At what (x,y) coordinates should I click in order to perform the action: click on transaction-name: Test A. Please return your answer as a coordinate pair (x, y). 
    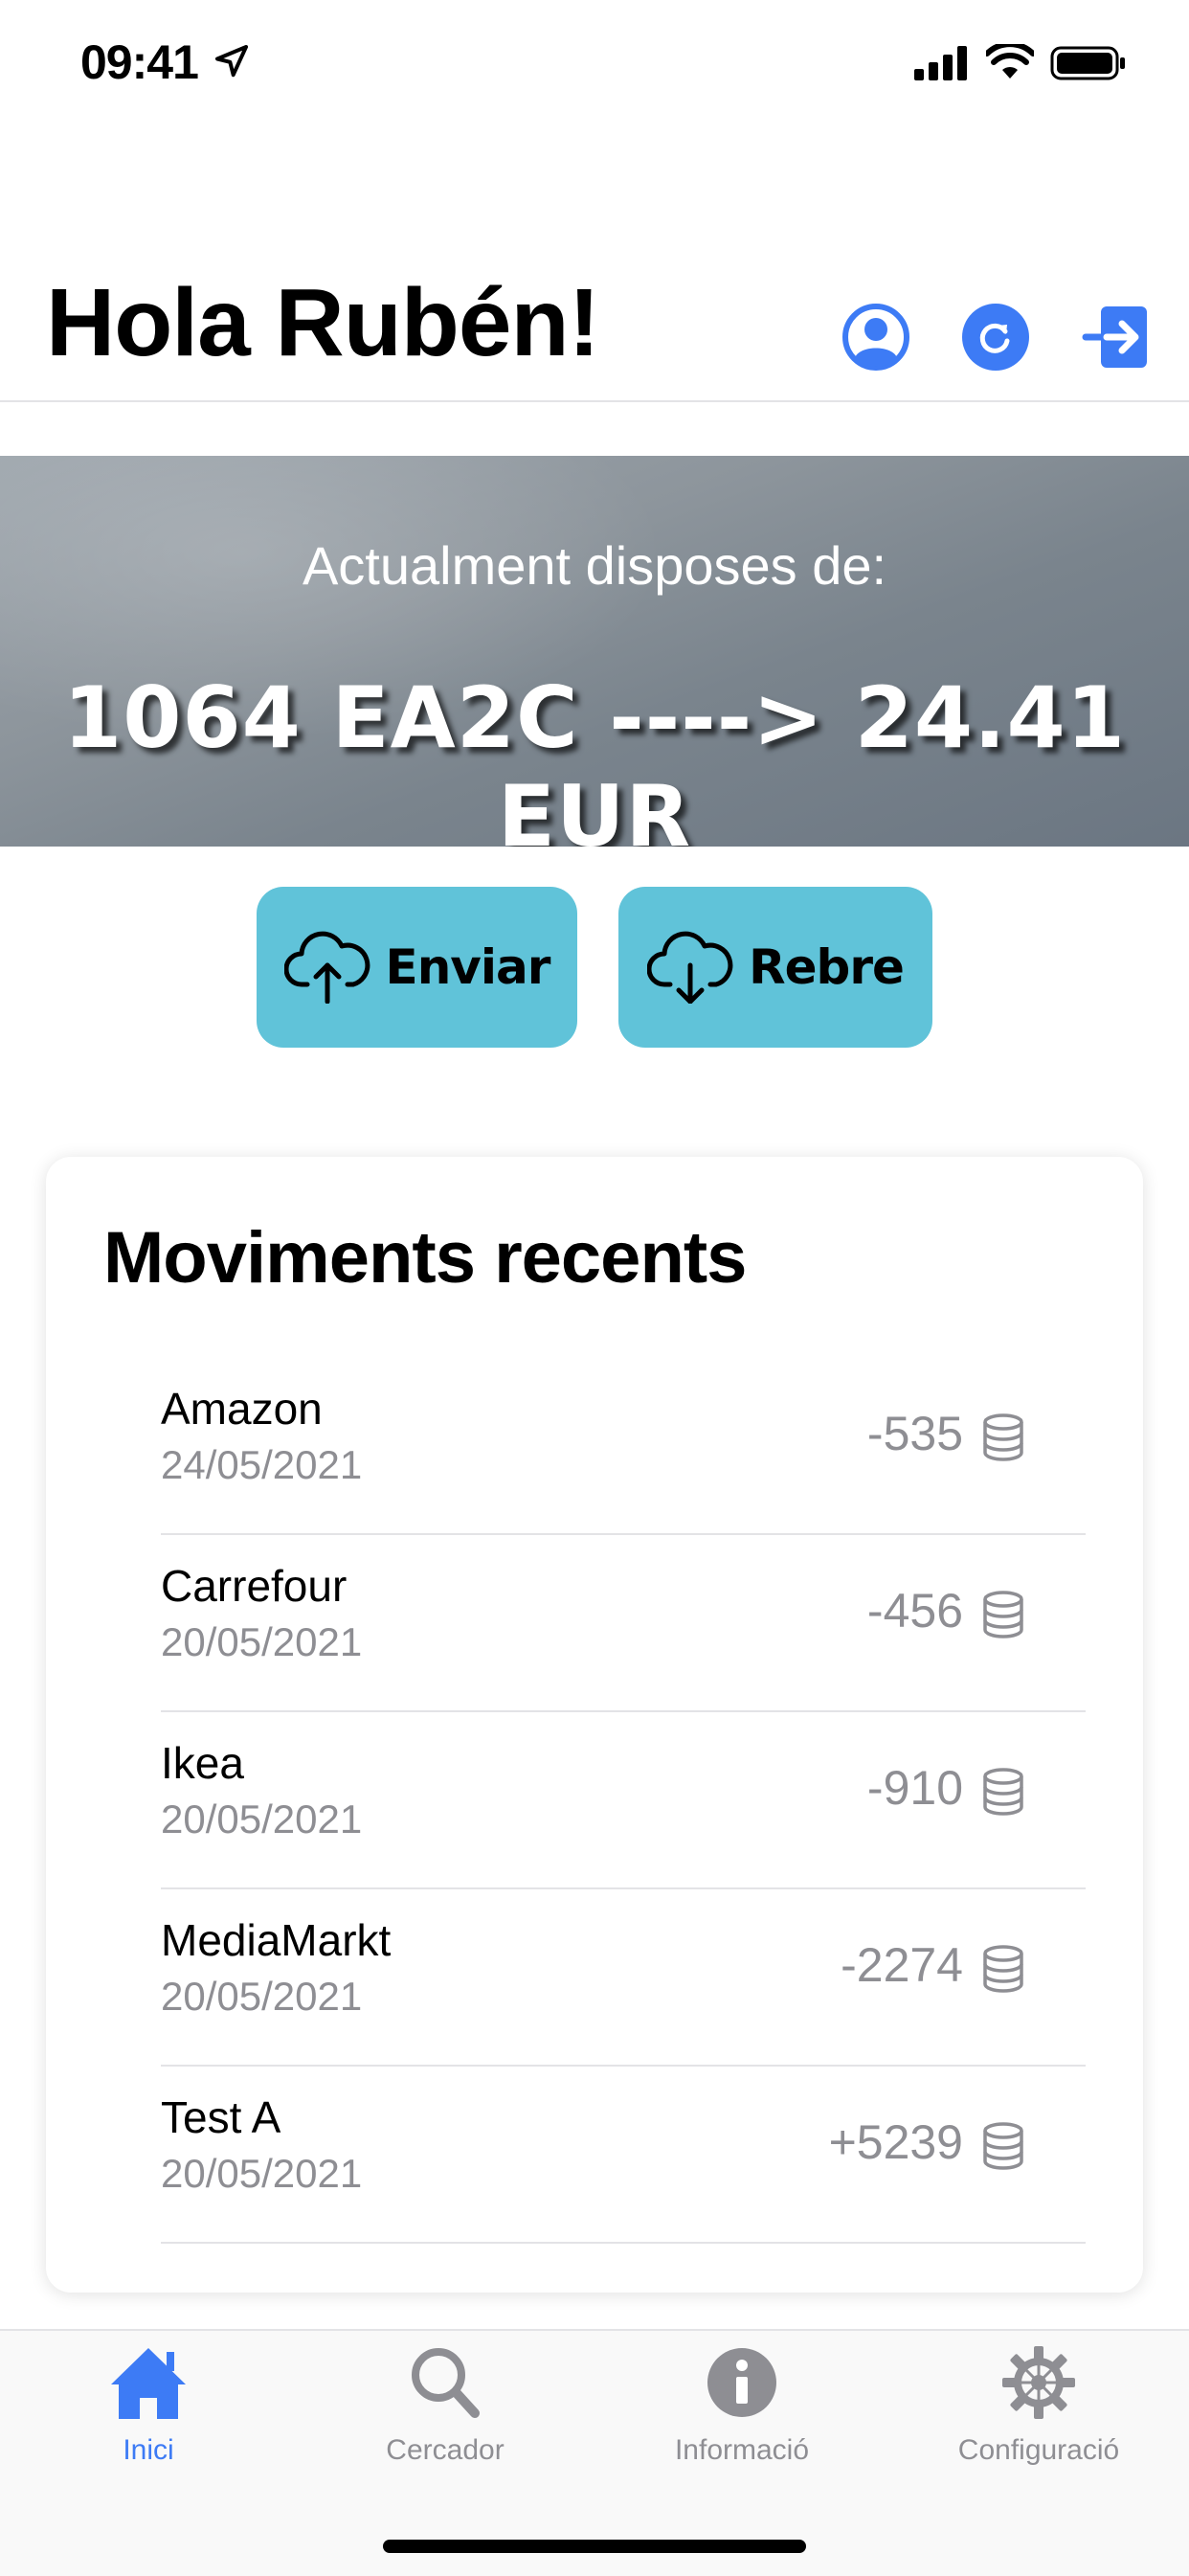
    Looking at the image, I should click on (221, 2117).